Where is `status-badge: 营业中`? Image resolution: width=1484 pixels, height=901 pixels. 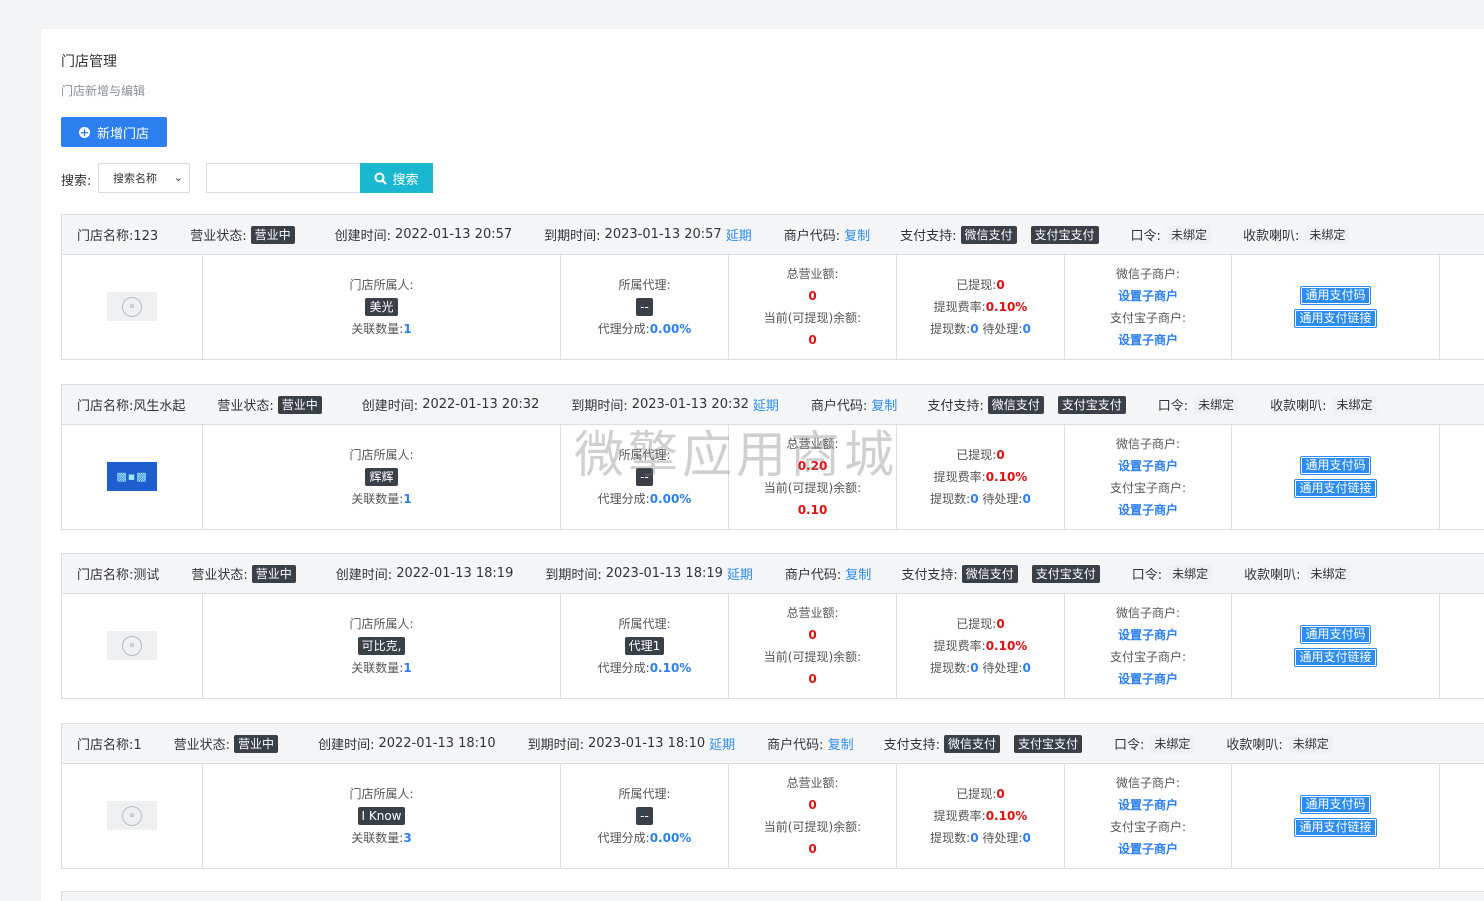 status-badge: 营业中 is located at coordinates (272, 234).